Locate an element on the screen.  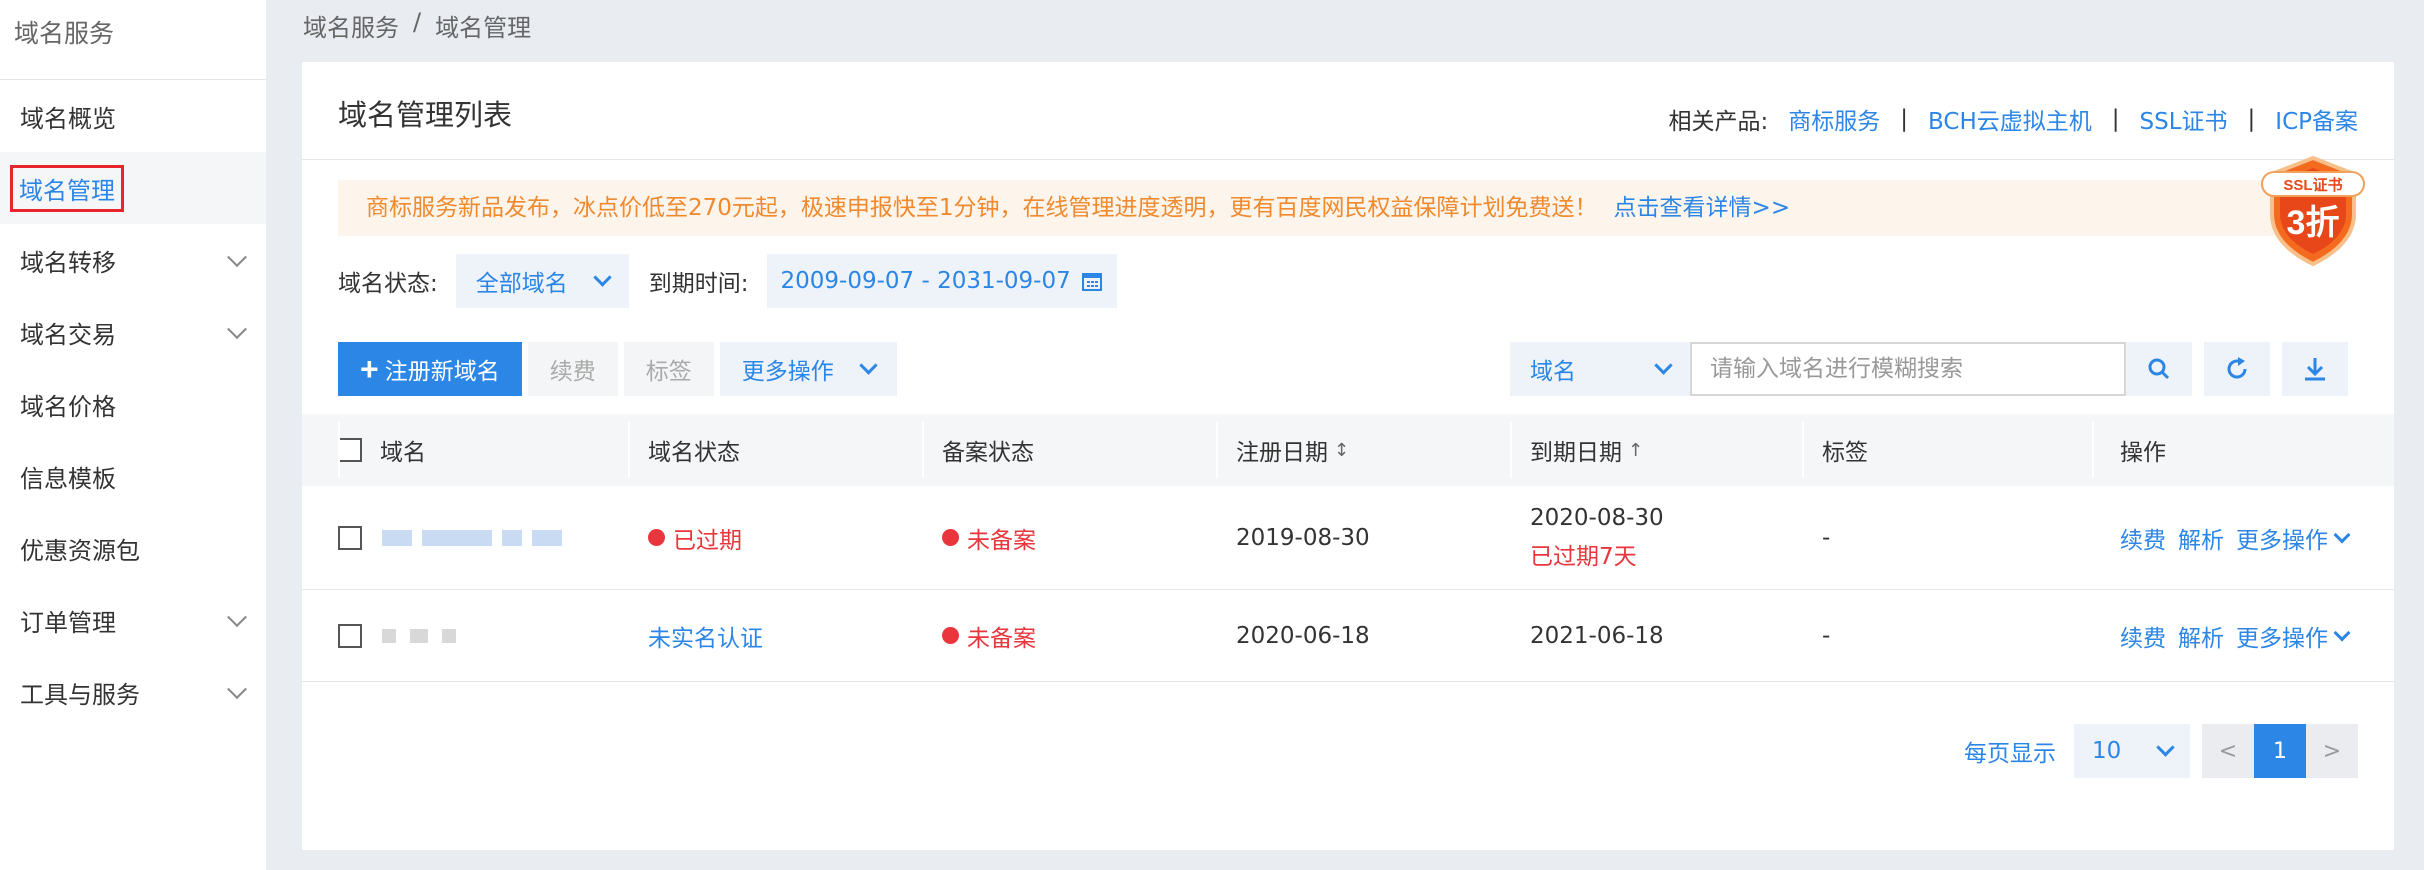
search-icon is located at coordinates (2159, 369).